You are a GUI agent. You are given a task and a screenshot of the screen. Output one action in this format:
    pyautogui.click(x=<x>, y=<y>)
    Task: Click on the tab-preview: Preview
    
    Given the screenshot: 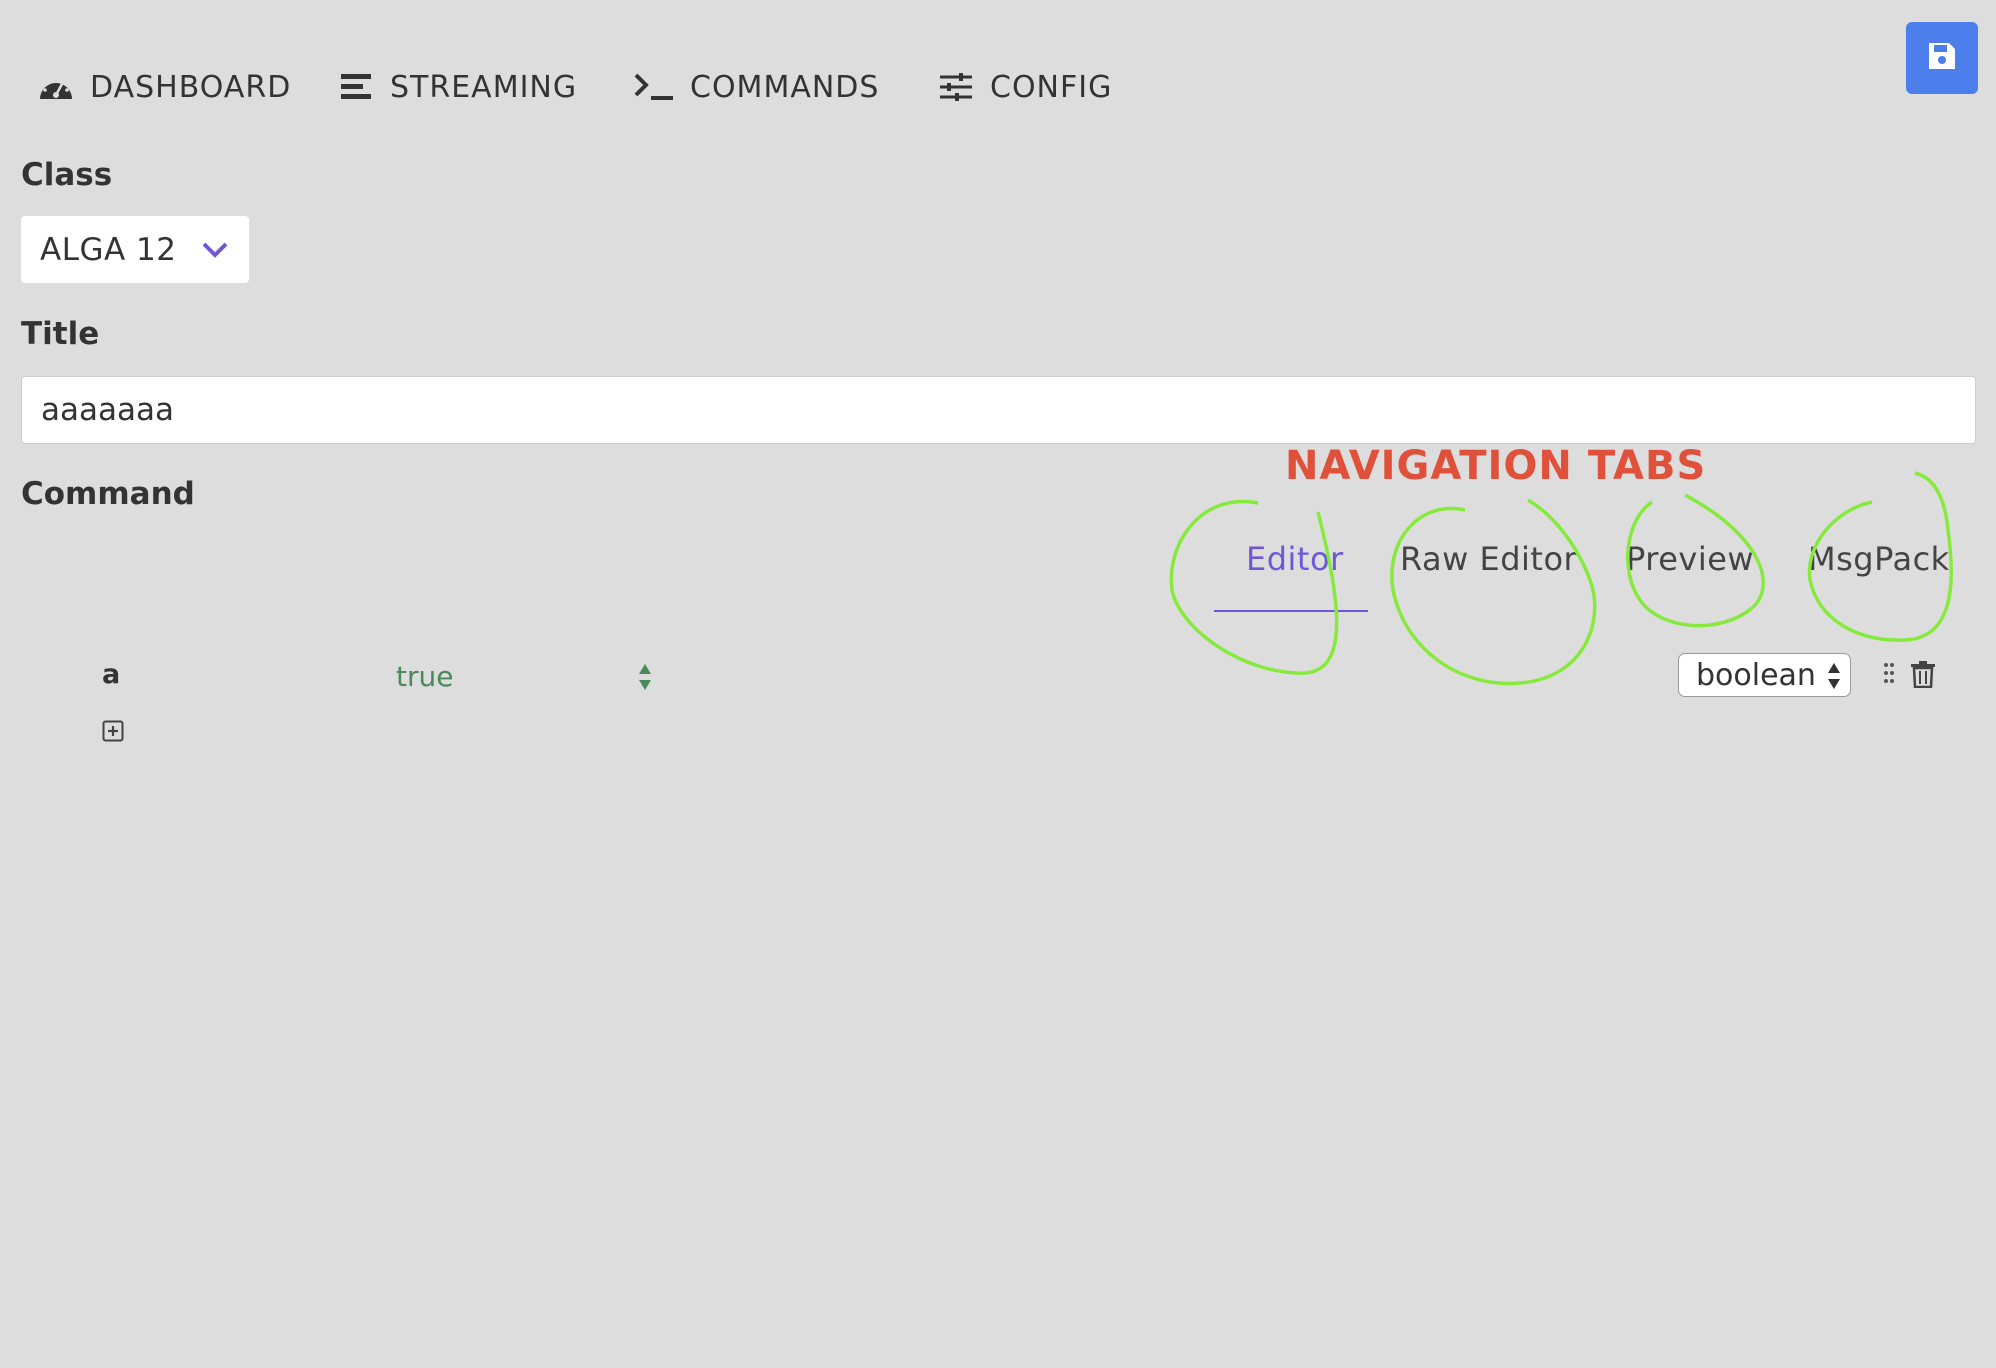 What is the action you would take?
    pyautogui.click(x=1690, y=559)
    